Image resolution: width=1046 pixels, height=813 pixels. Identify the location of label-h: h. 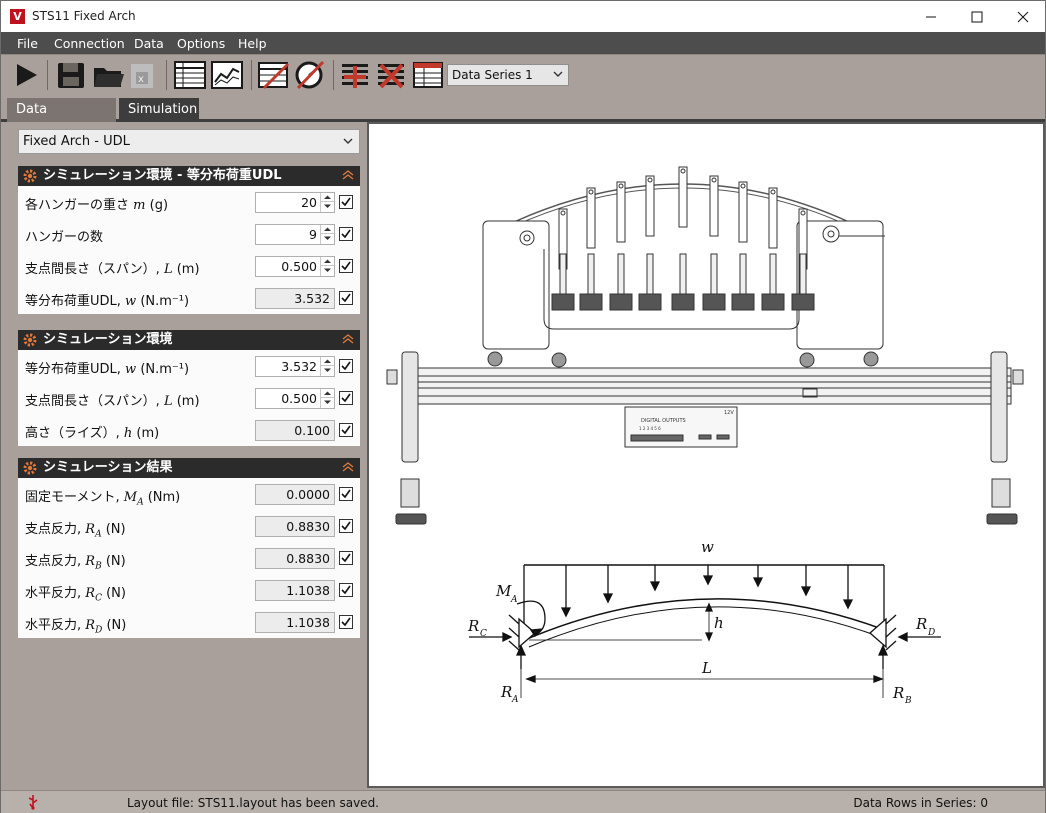
(719, 623).